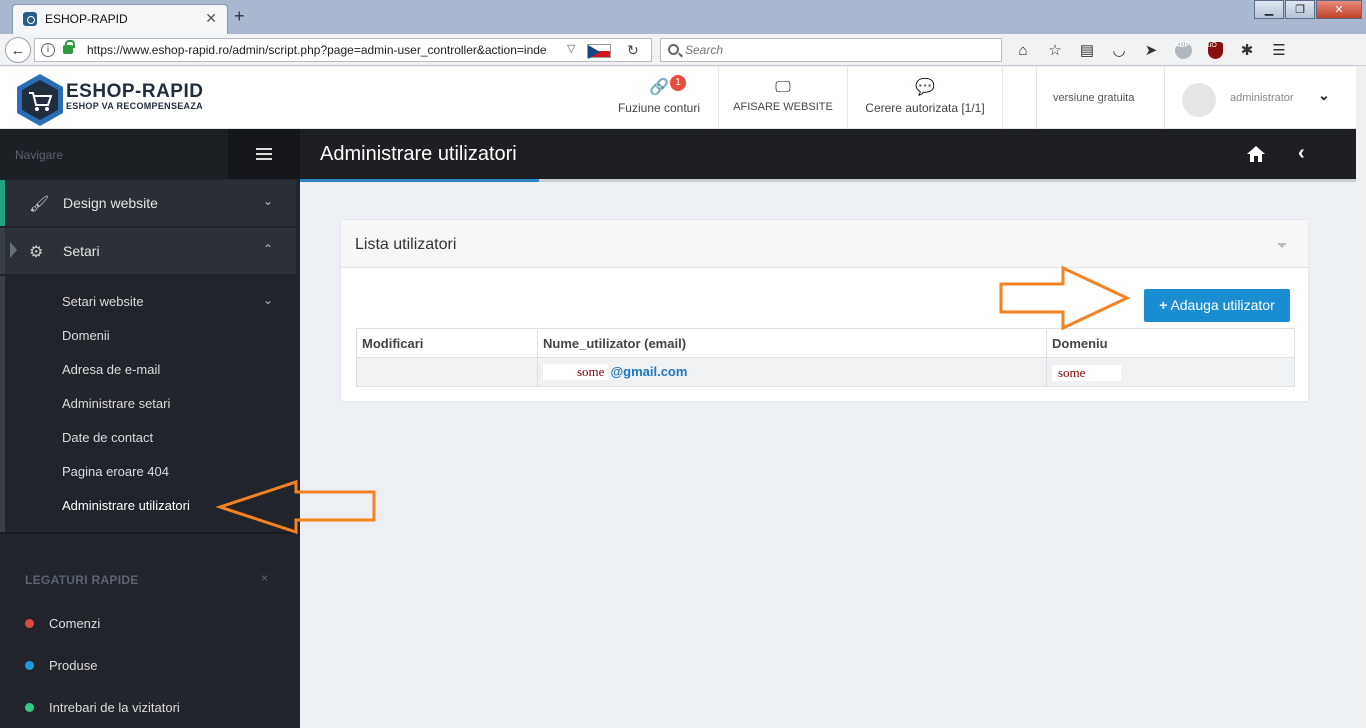  Describe the element at coordinates (1215, 50) in the screenshot. I see `ublock-icon: uO` at that location.